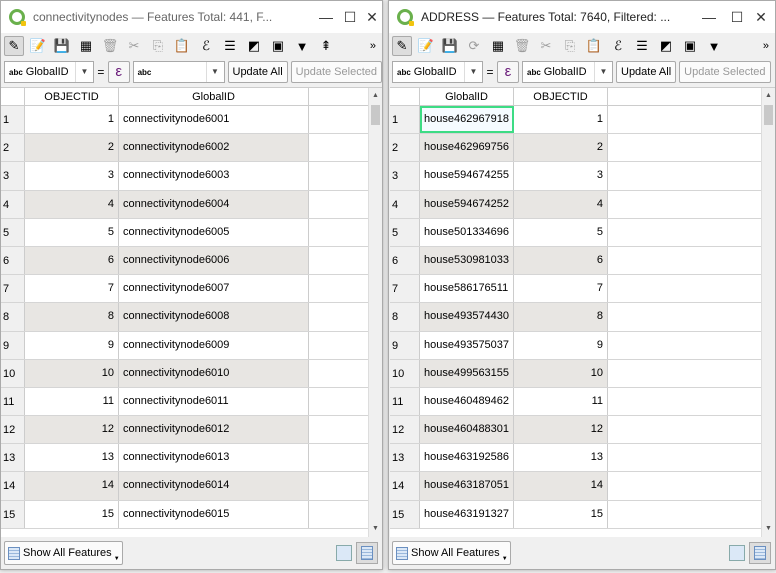 This screenshot has width=776, height=573. Describe the element at coordinates (761, 17) in the screenshot. I see `close-button: ✕` at that location.